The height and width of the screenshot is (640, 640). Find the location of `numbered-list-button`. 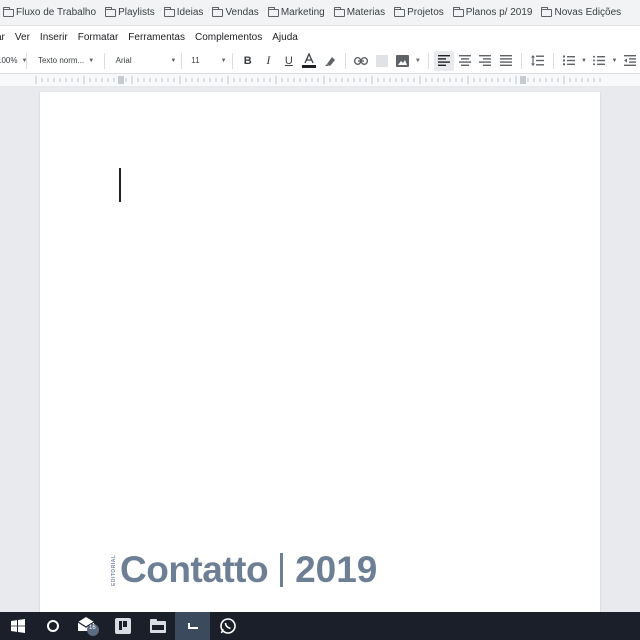

numbered-list-button is located at coordinates (569, 61).